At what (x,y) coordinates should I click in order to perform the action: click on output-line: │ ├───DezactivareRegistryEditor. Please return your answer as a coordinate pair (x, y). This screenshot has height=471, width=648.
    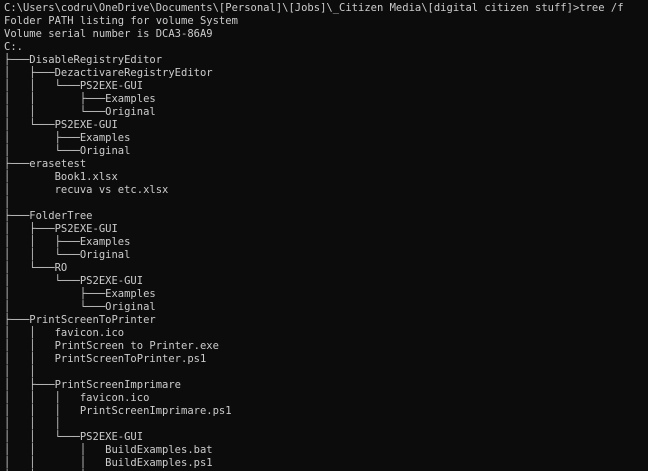
    Looking at the image, I should click on (108, 73).